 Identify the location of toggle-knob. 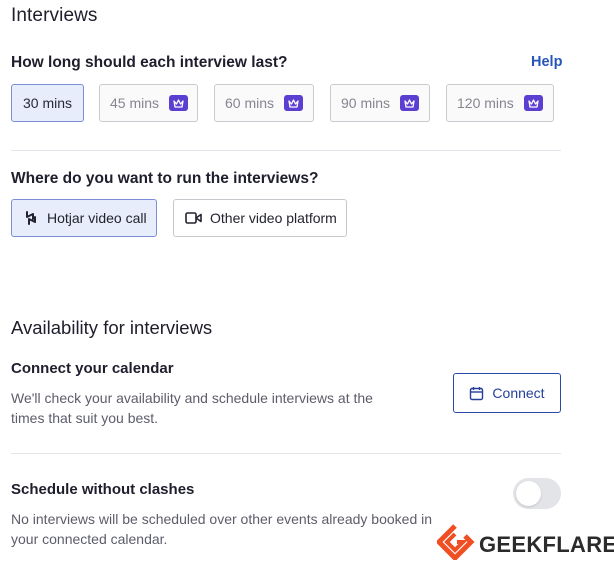
(528, 493).